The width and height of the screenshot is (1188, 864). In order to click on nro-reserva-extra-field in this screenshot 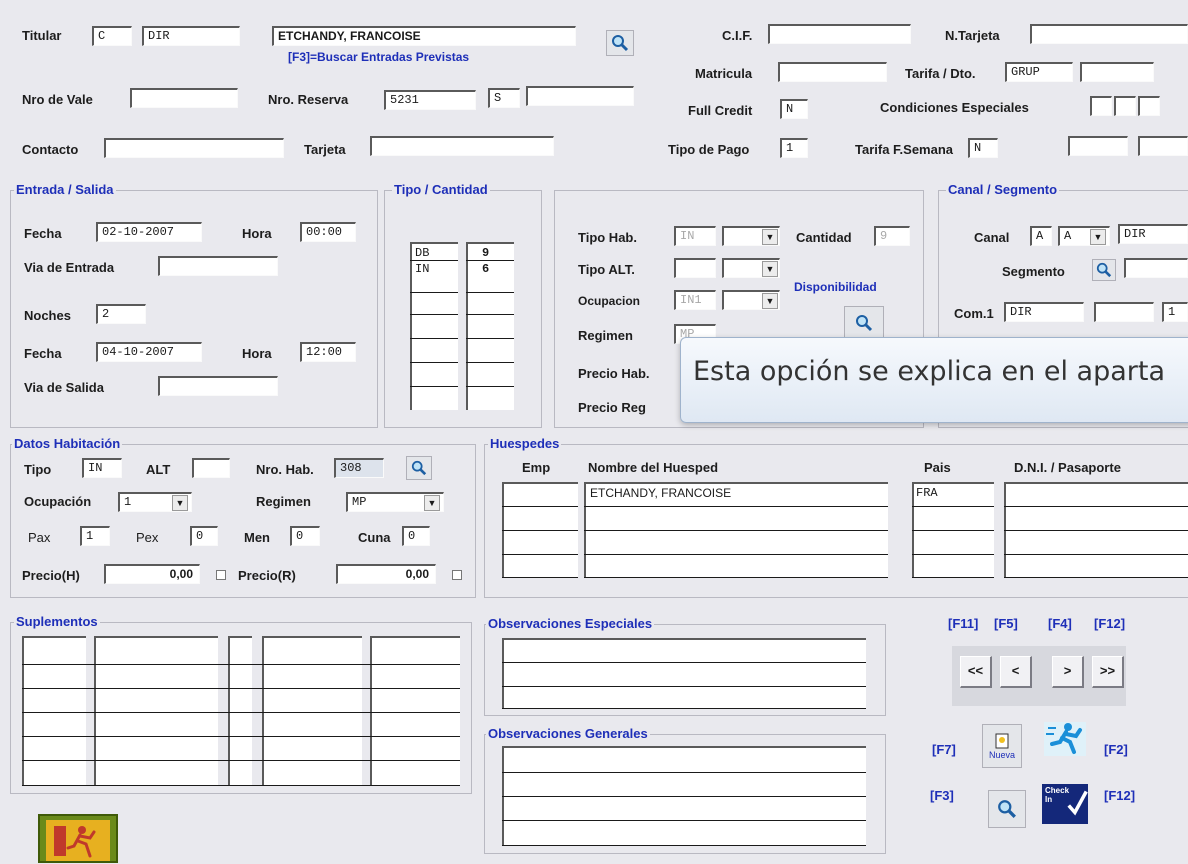, I will do `click(580, 96)`.